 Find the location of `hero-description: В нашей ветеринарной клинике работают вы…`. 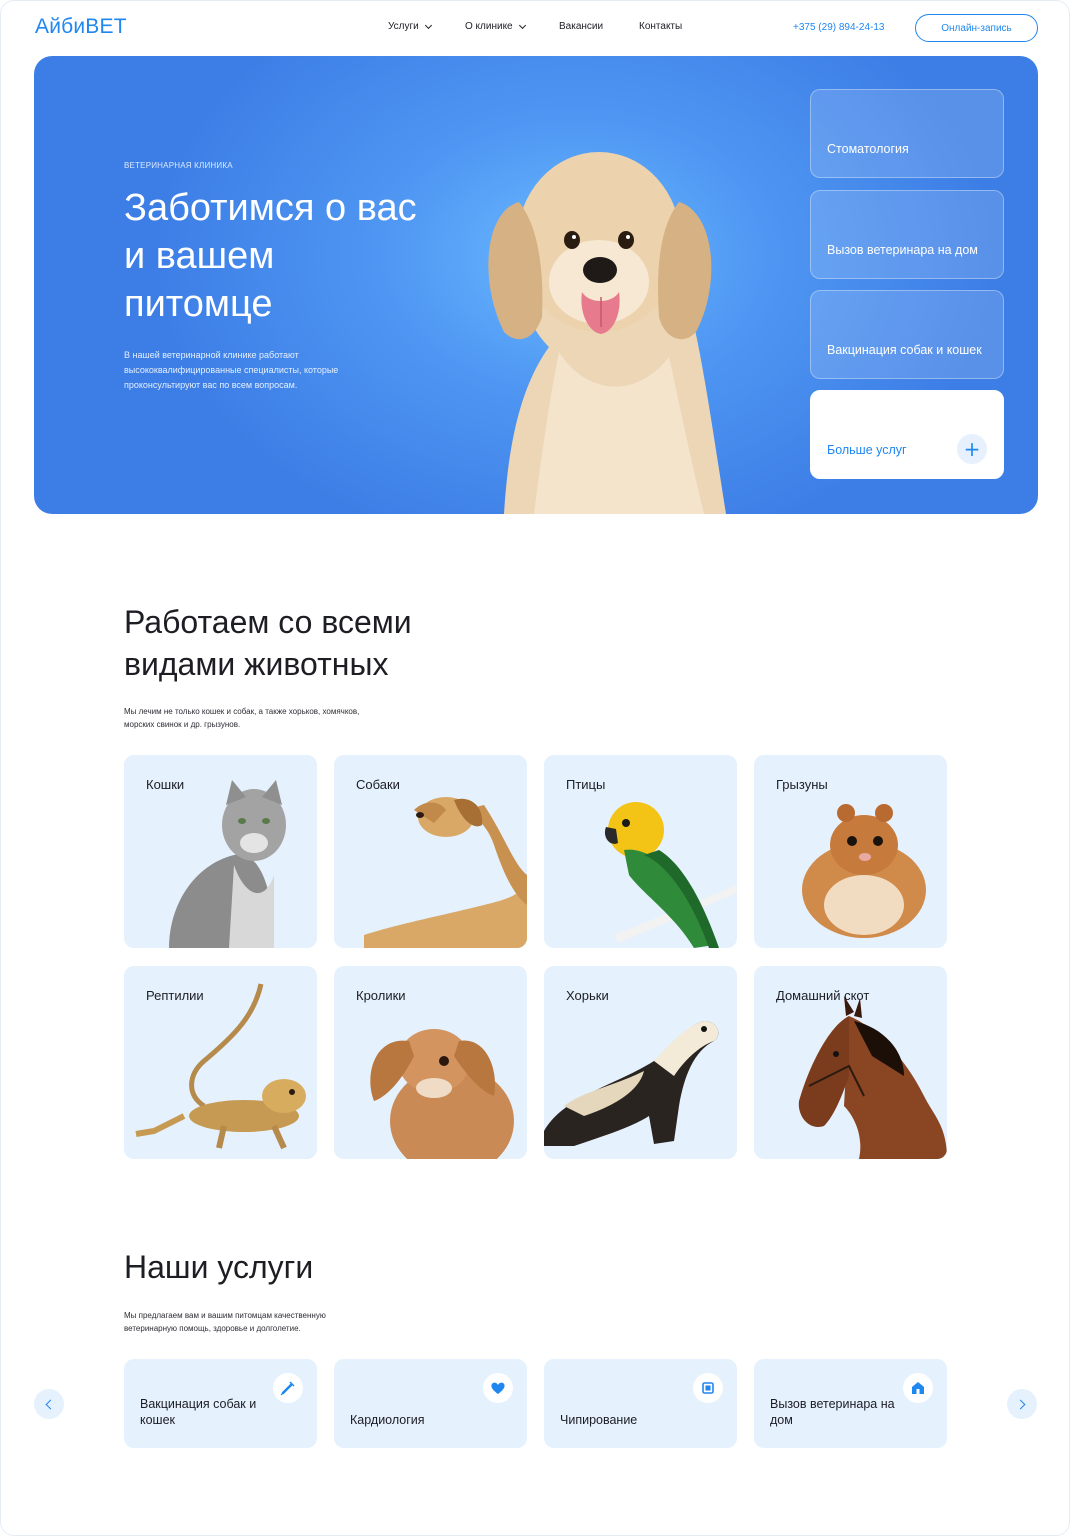

hero-description: В нашей ветеринарной клинике работают вы… is located at coordinates (231, 370).